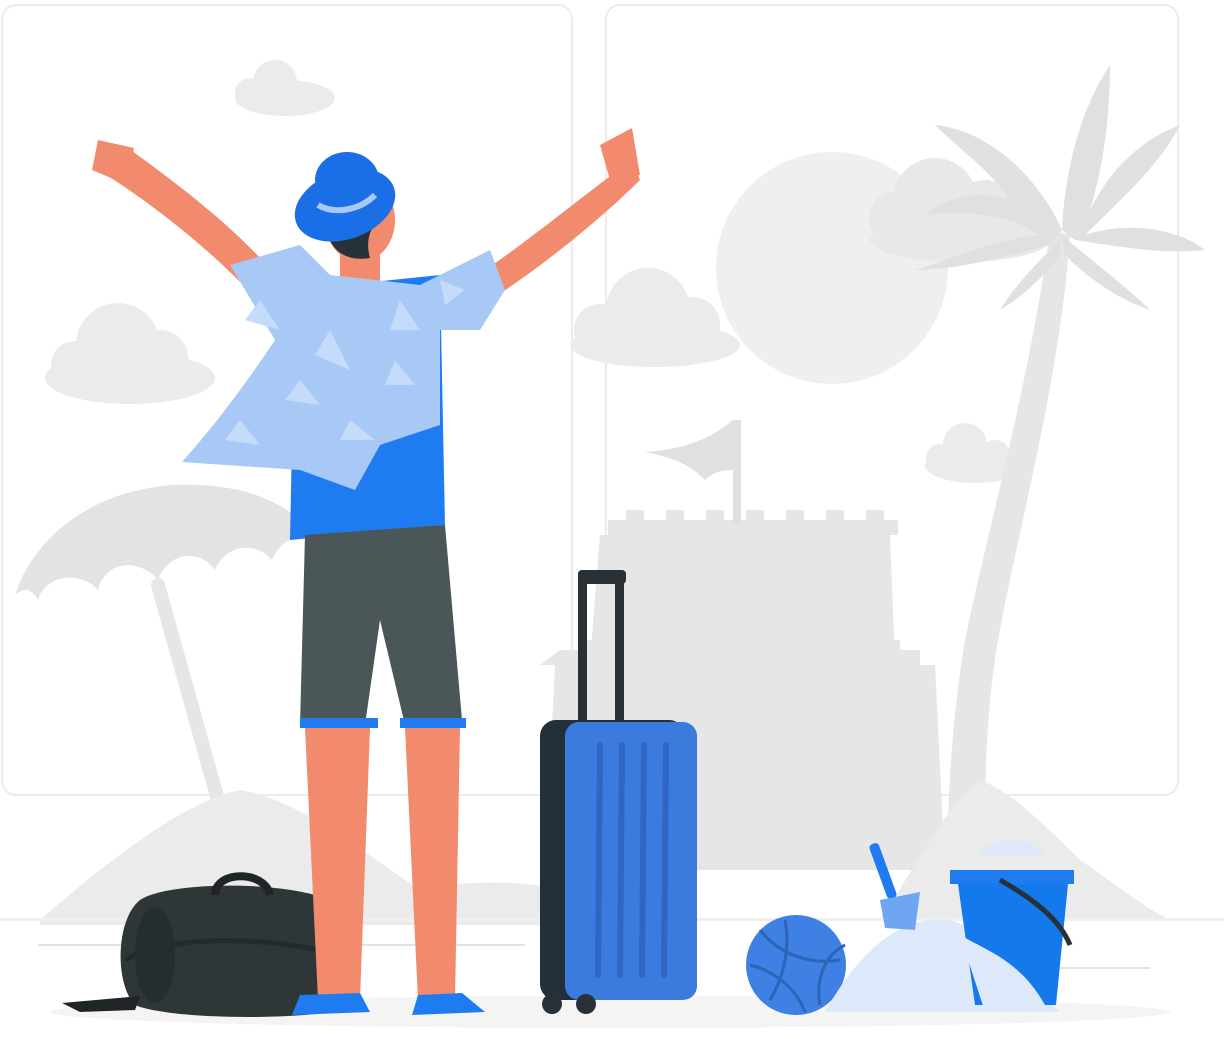  Describe the element at coordinates (796, 965) in the screenshot. I see `volleyball-icon` at that location.